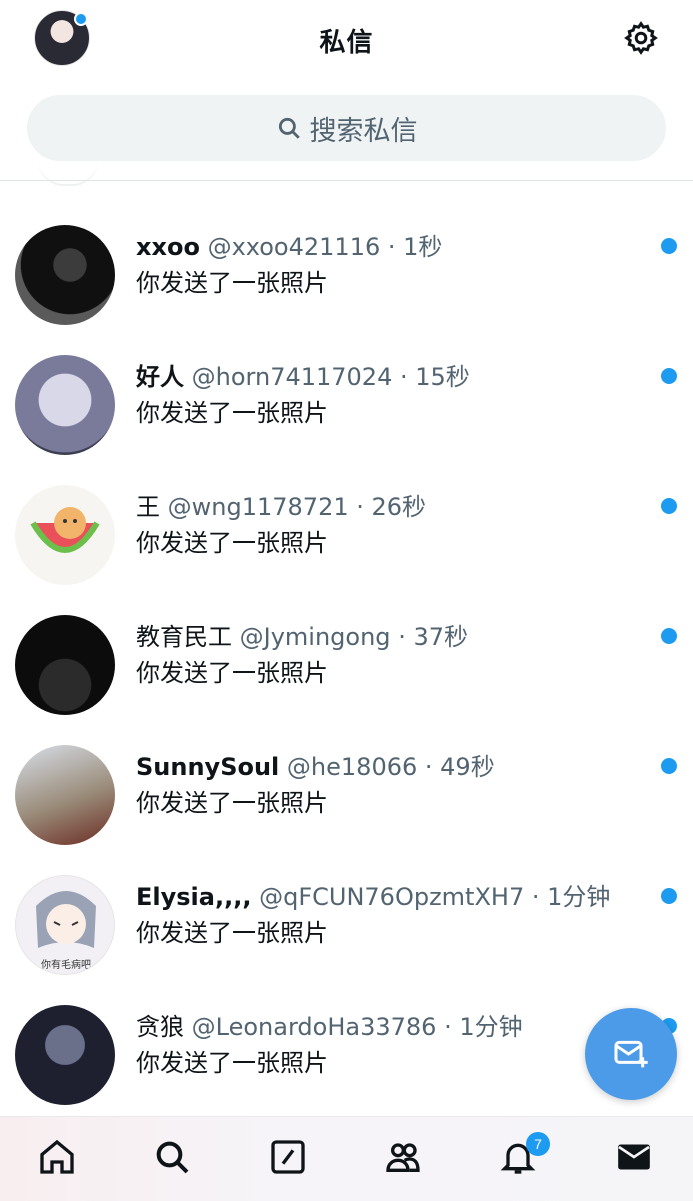 The image size is (693, 1201). I want to click on timestamp: · 37秒, so click(433, 637).